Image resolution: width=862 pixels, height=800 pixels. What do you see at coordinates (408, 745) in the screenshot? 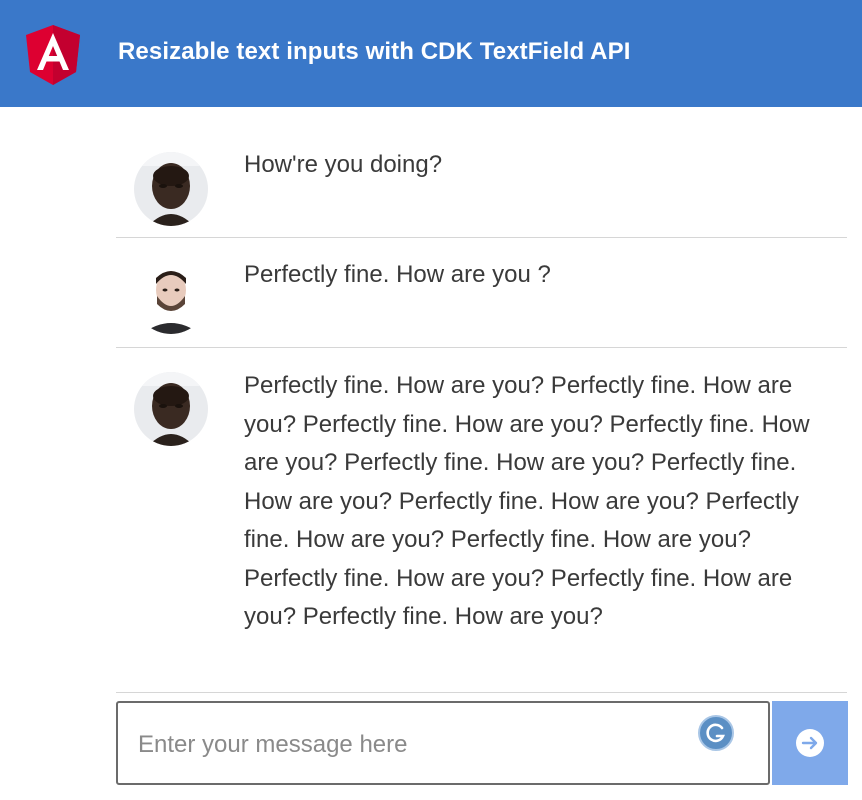
I see `message-input` at bounding box center [408, 745].